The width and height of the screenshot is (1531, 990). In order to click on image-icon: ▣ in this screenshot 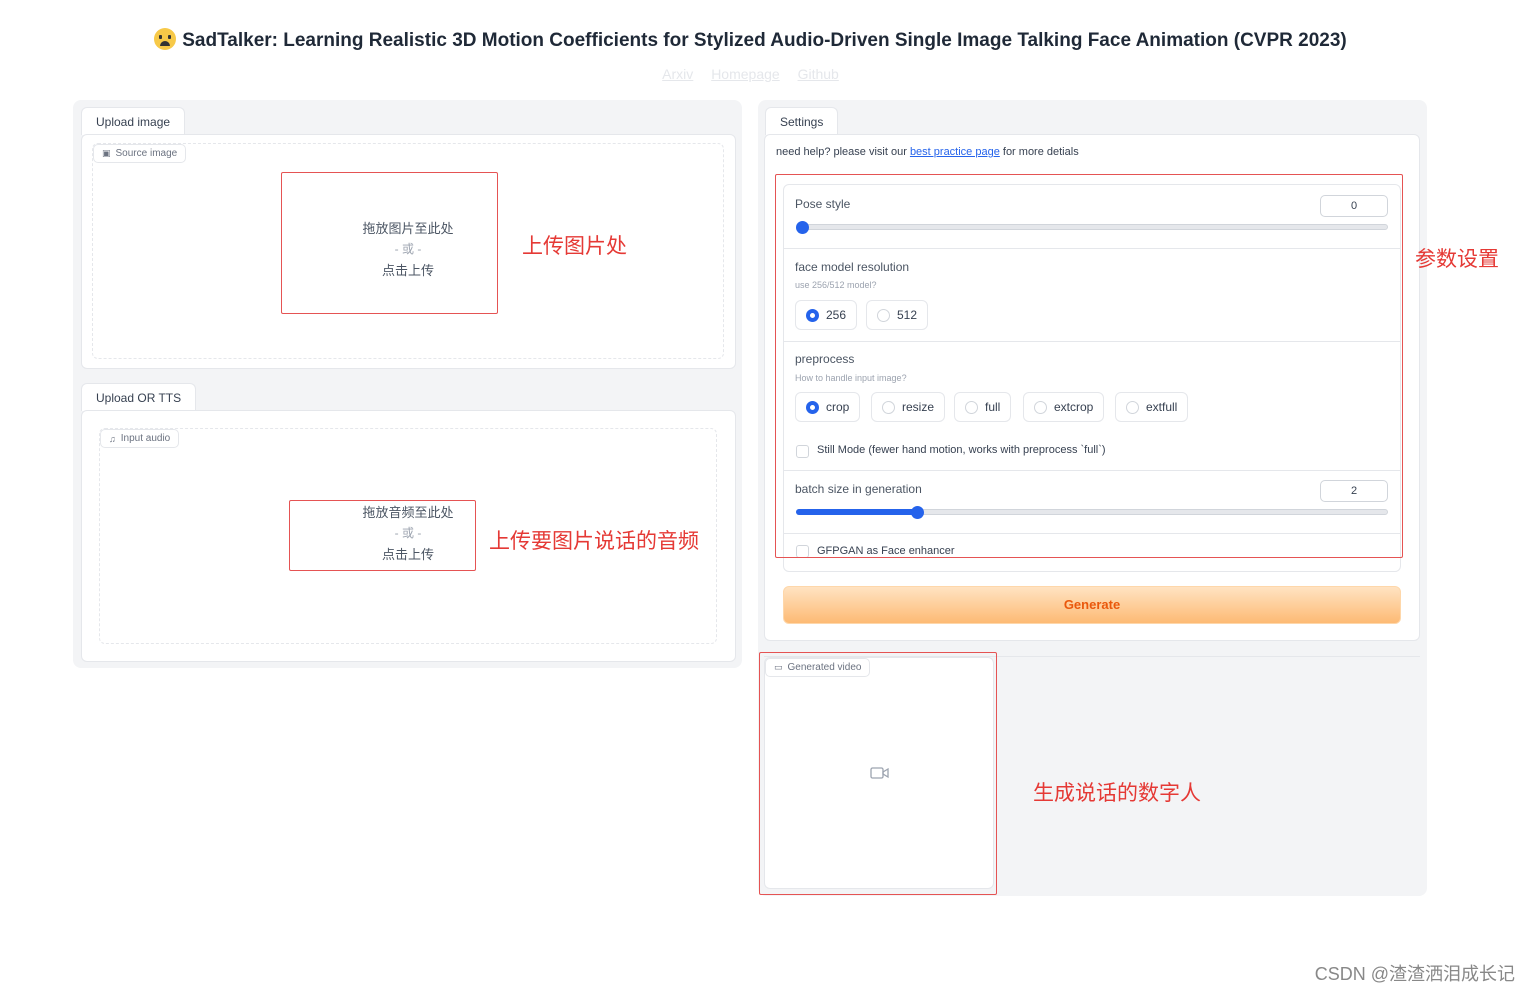, I will do `click(106, 153)`.